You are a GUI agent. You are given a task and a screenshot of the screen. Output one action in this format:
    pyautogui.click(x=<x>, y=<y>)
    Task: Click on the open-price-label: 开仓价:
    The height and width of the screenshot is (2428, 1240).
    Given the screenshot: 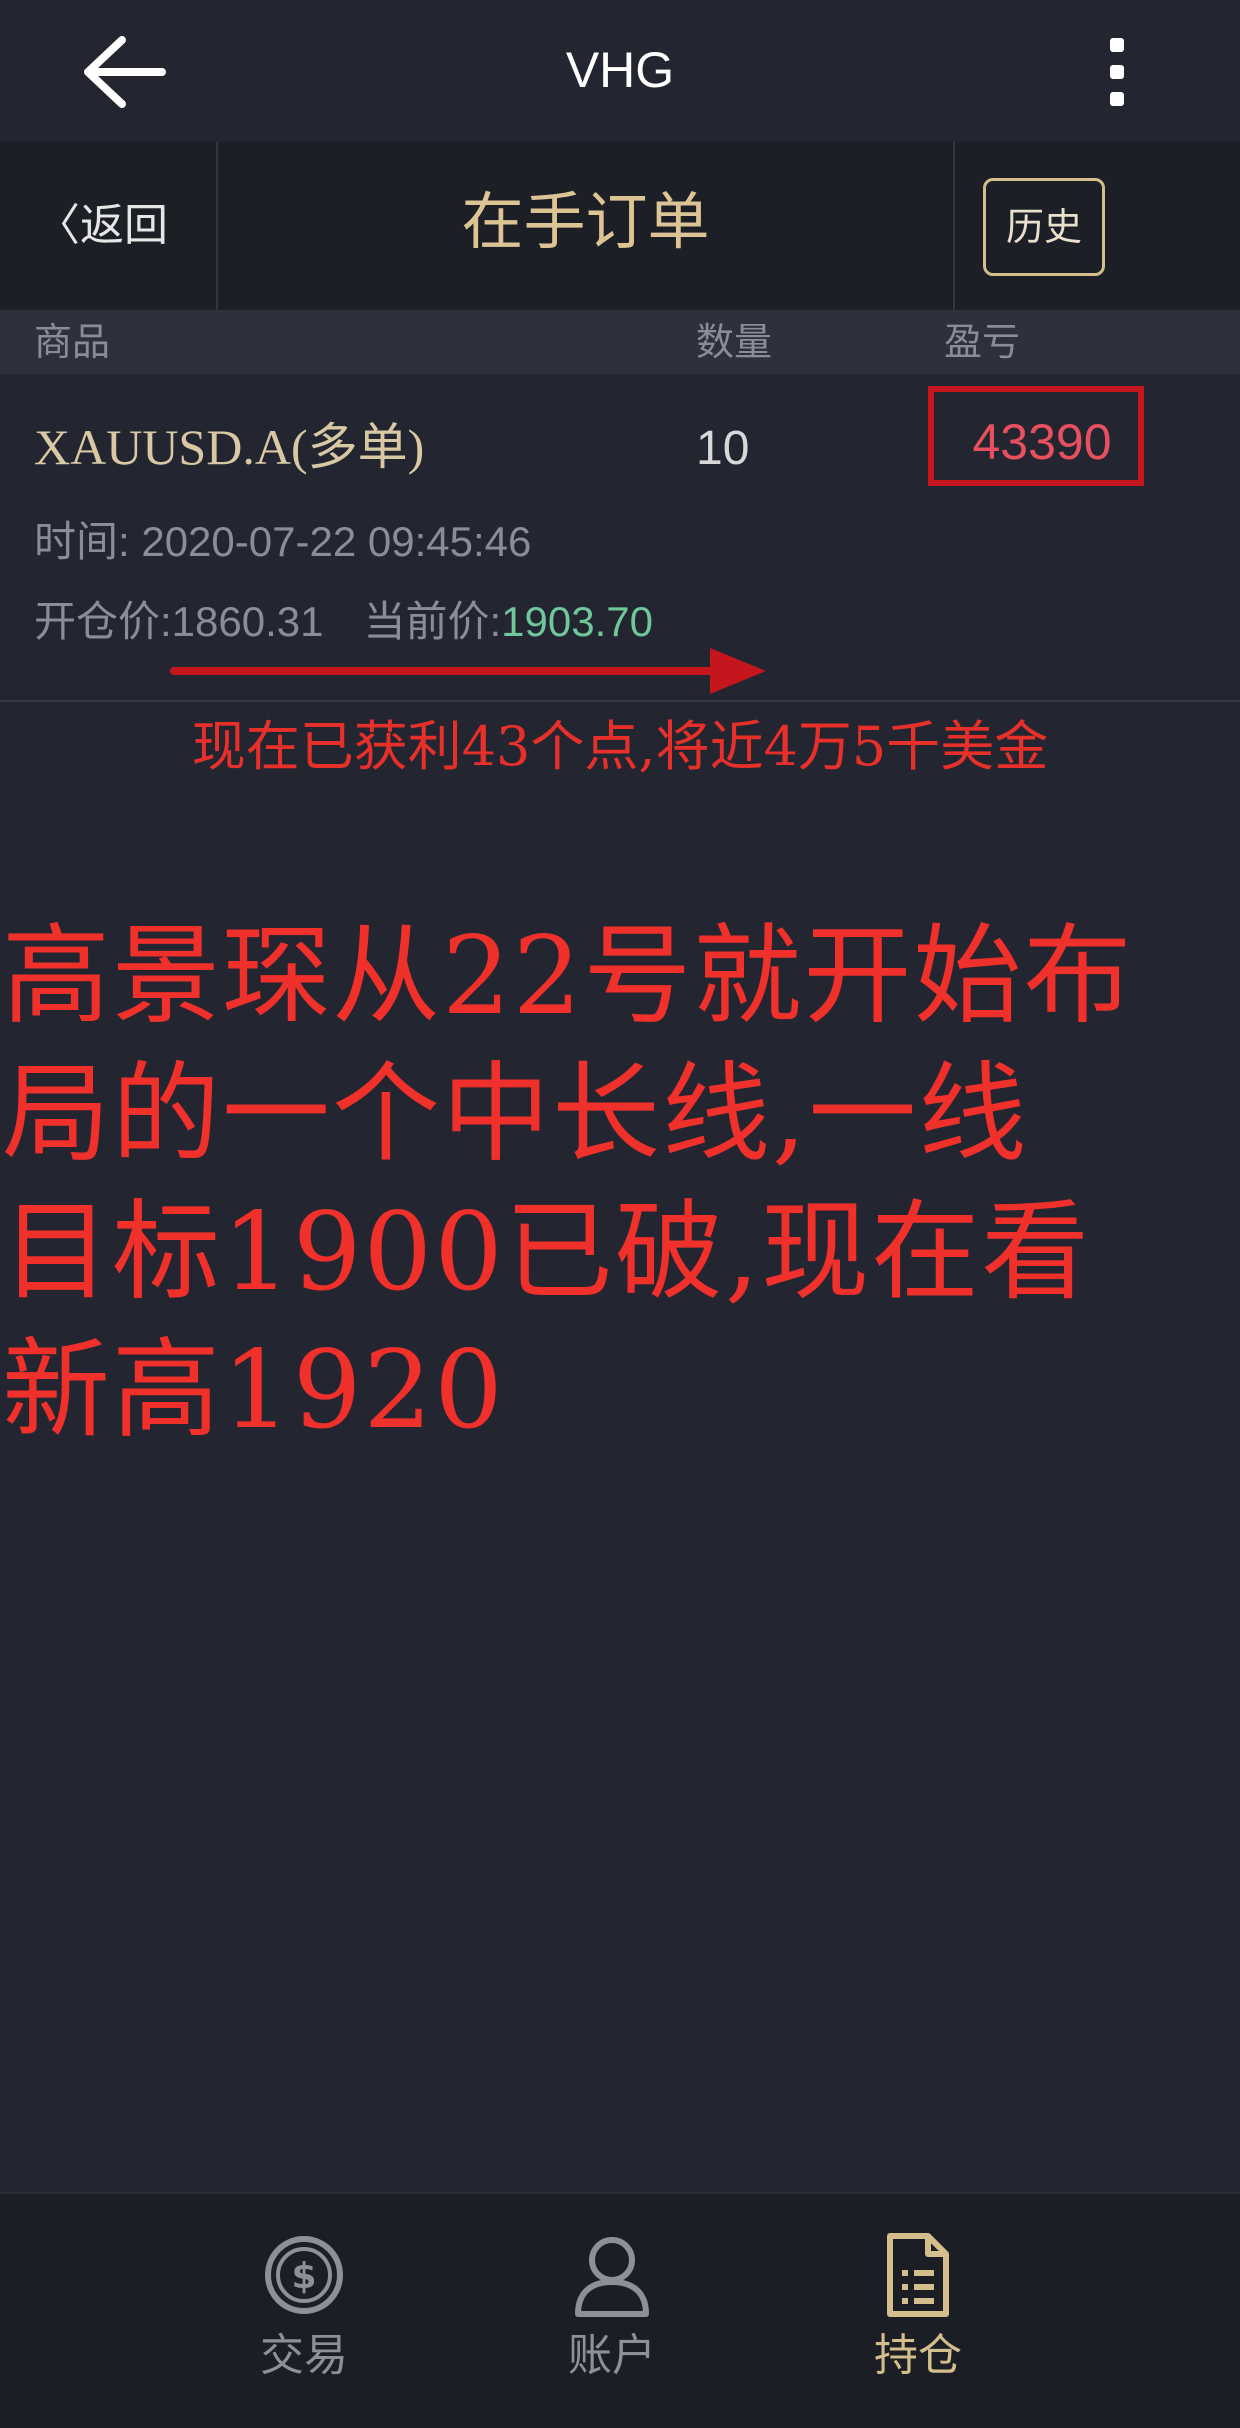 What is the action you would take?
    pyautogui.click(x=103, y=621)
    